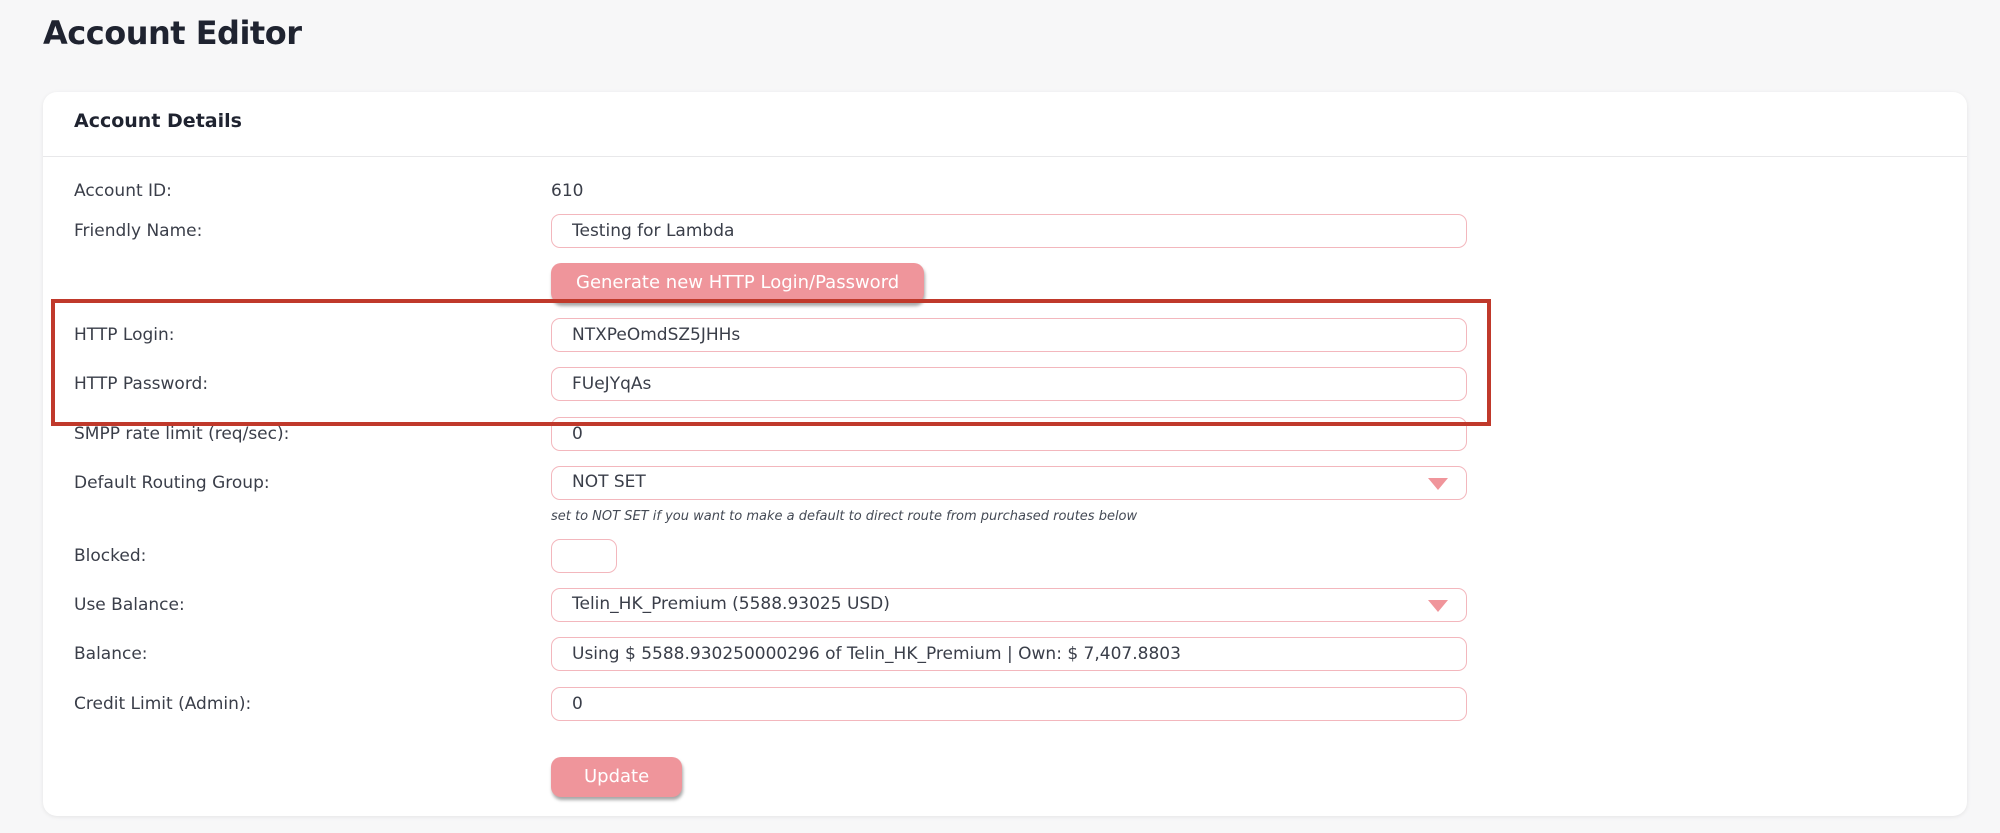 Image resolution: width=2000 pixels, height=833 pixels. Describe the element at coordinates (111, 654) in the screenshot. I see `balance-label: Balance:` at that location.